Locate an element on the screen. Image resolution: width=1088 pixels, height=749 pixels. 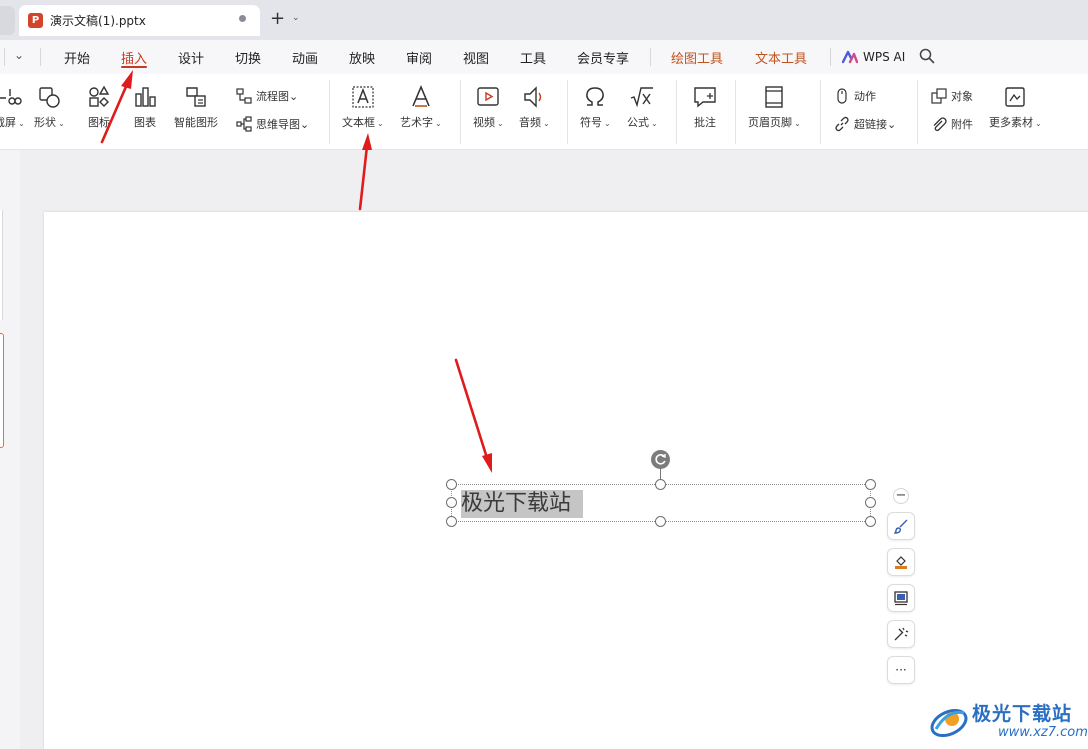
document-tab: P 演示文稿(1).pptx is located at coordinates (139, 20).